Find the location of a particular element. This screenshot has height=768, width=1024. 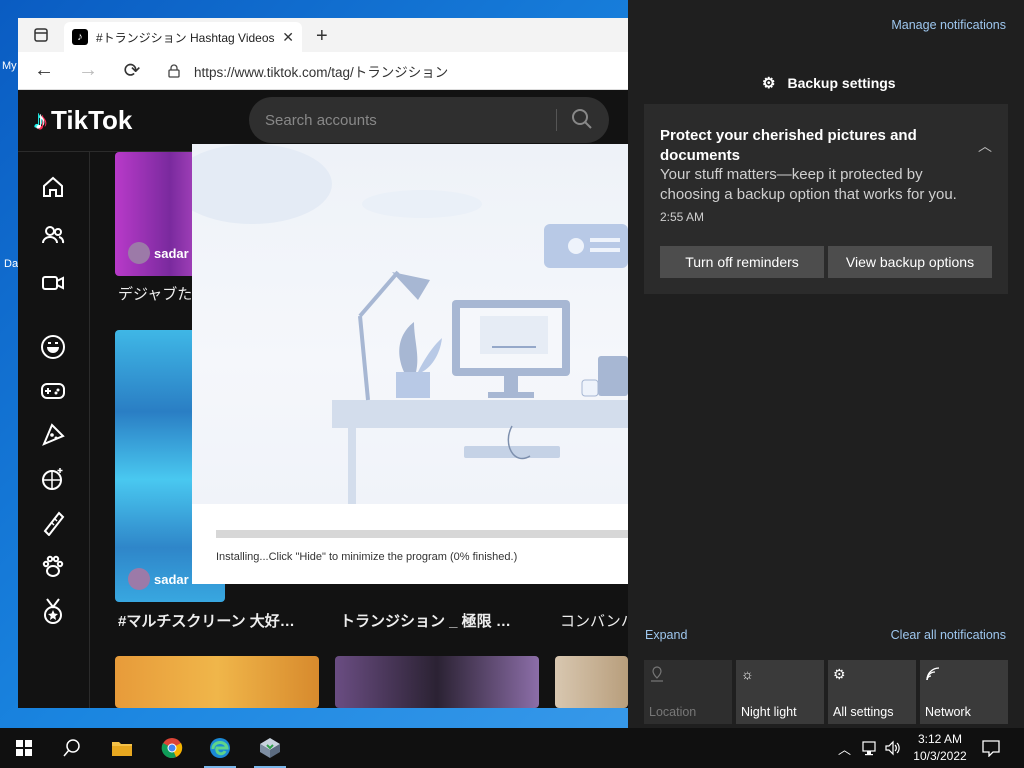

video-caption: デジャブた is located at coordinates (155, 293).